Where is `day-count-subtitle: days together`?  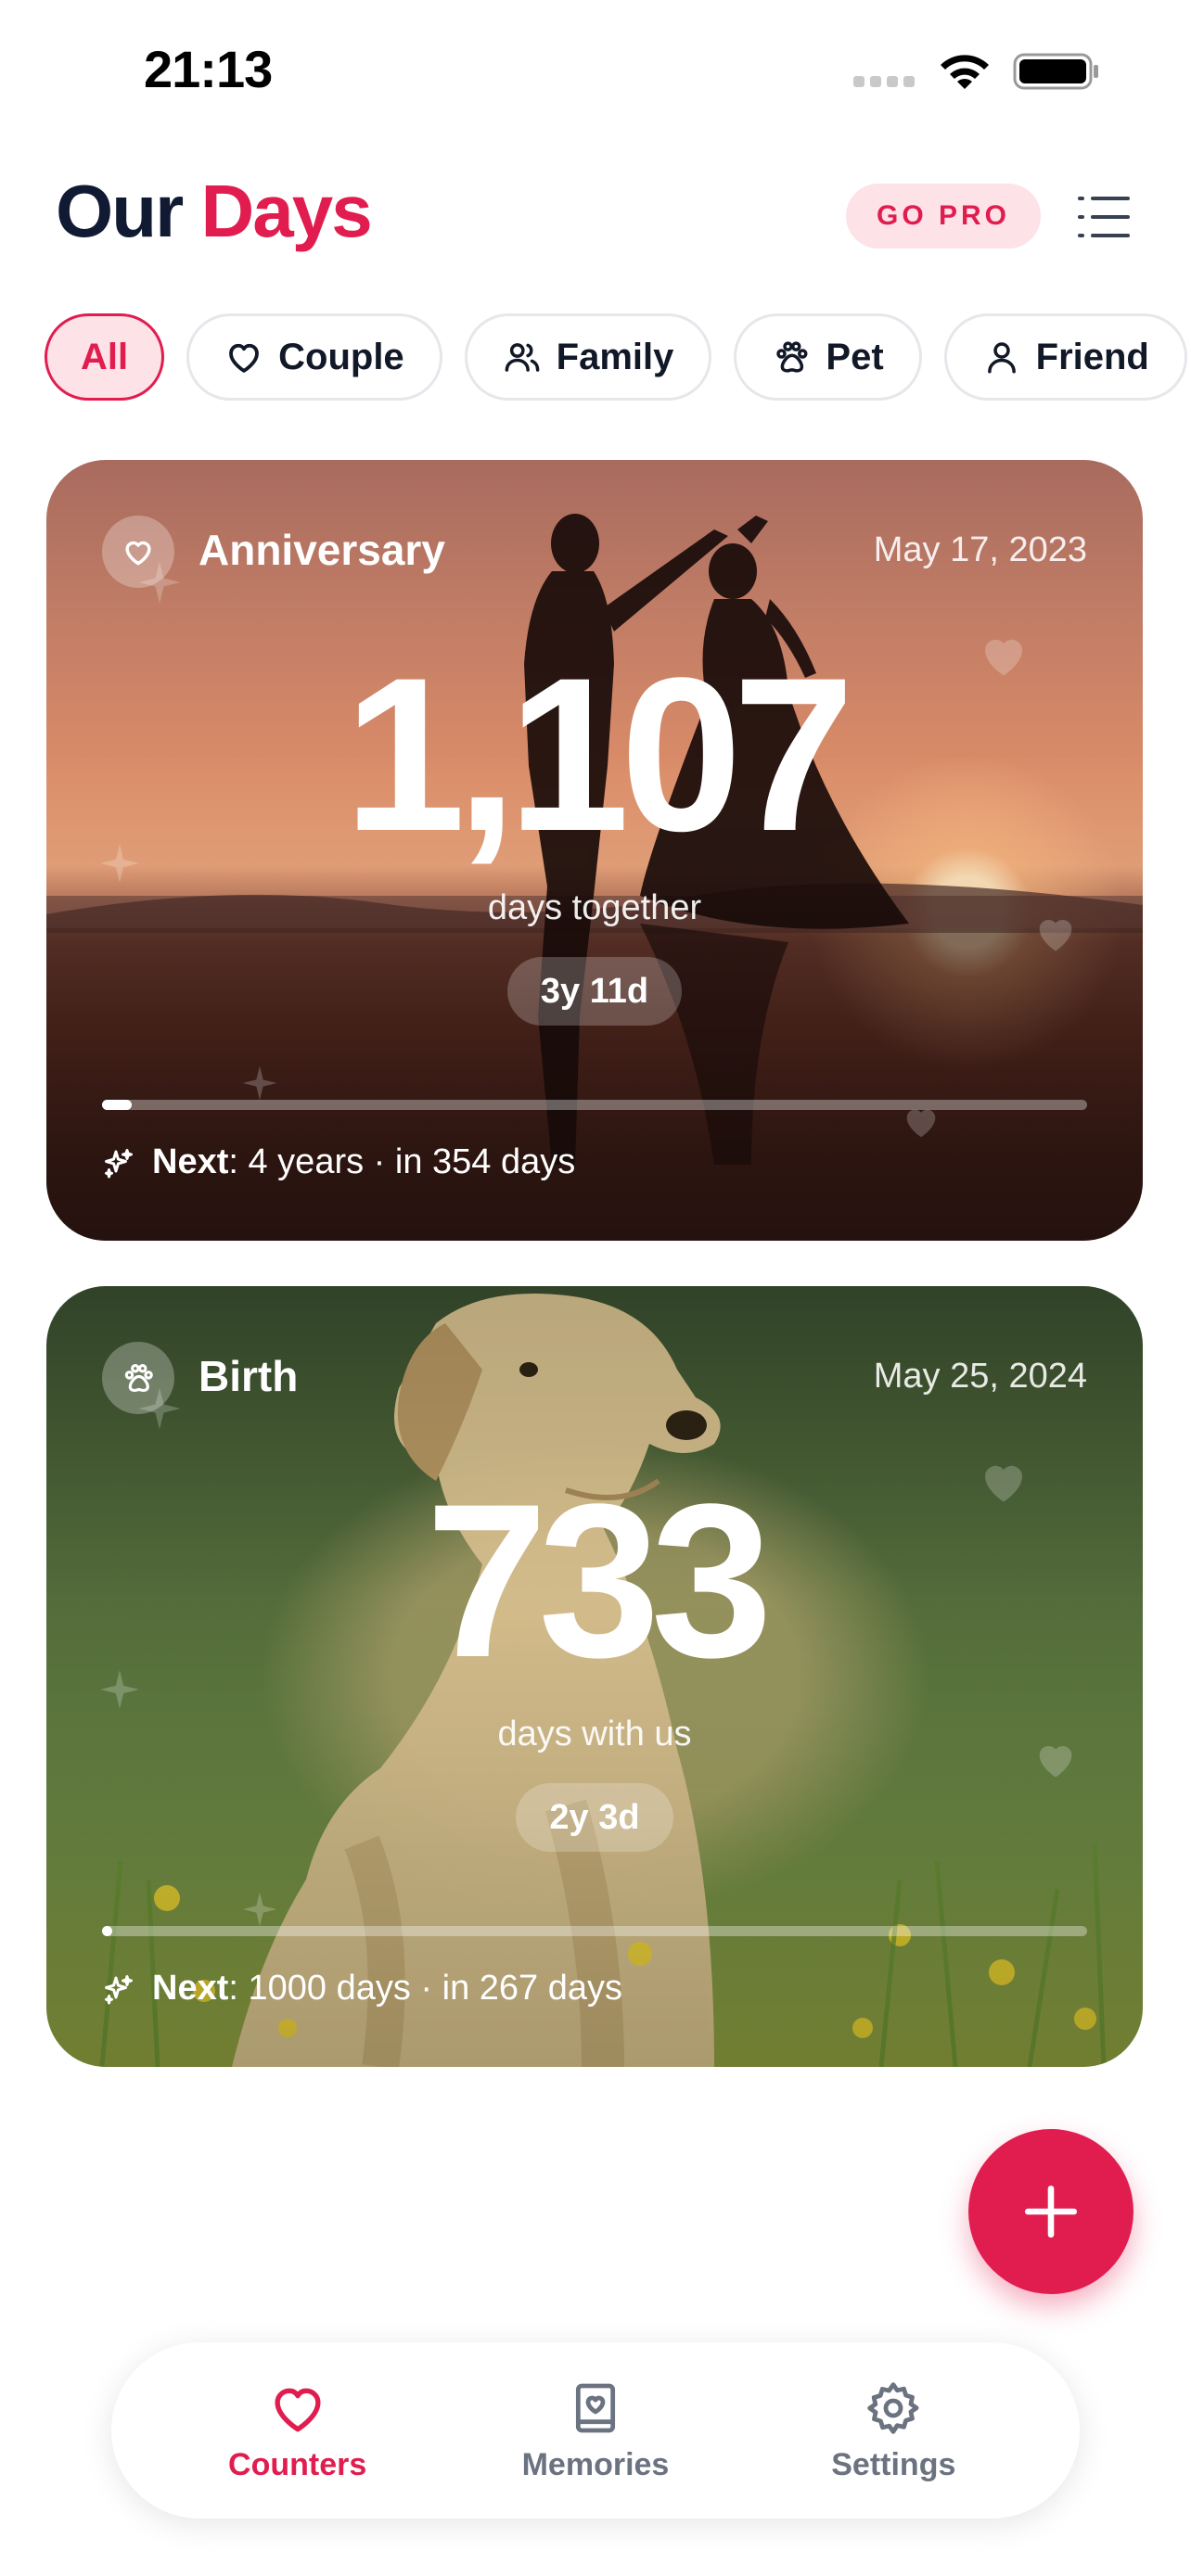 day-count-subtitle: days together is located at coordinates (594, 907).